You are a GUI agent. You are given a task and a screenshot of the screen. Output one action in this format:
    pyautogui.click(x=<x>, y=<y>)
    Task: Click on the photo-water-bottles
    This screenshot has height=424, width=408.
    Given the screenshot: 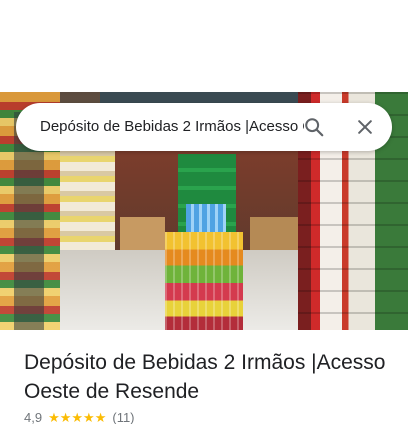 What is the action you would take?
    pyautogui.click(x=206, y=218)
    